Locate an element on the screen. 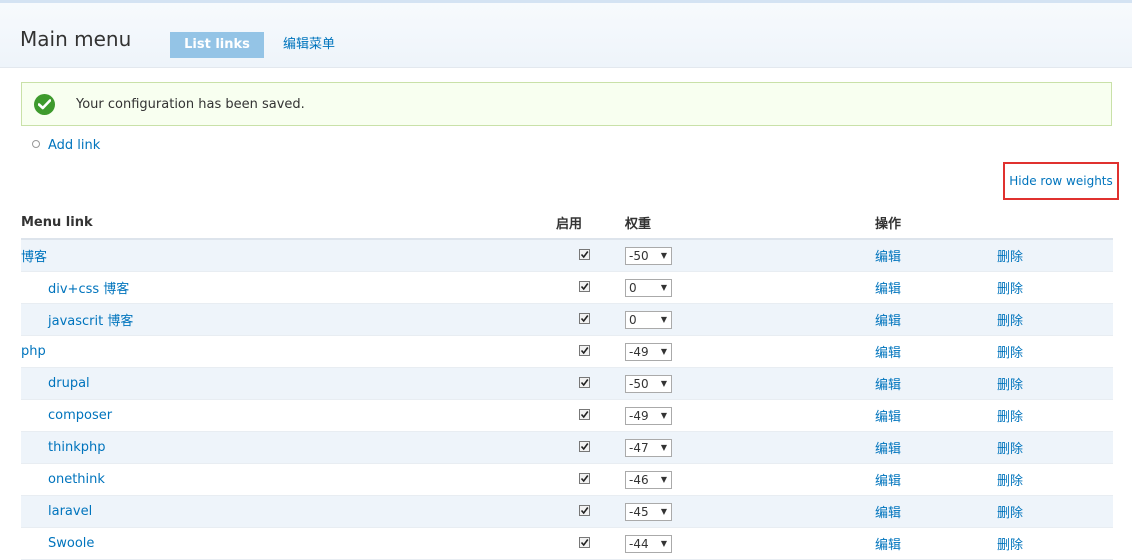 The width and height of the screenshot is (1132, 560). weight-select: -45 ▼ is located at coordinates (648, 511).